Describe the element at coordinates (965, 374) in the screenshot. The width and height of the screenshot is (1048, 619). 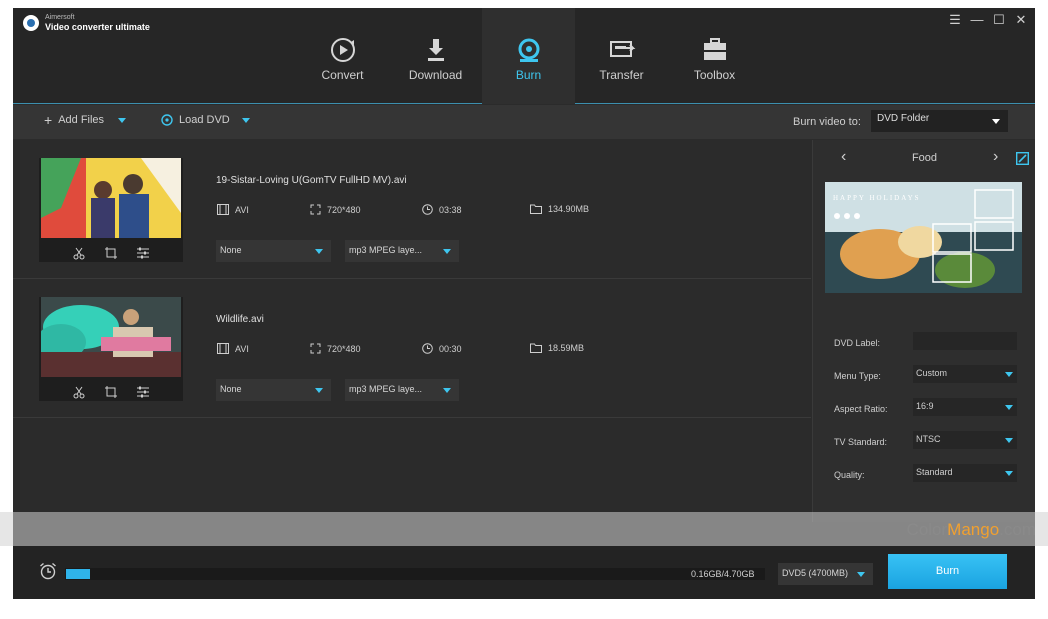
I see `menu-type-select: Custom` at that location.